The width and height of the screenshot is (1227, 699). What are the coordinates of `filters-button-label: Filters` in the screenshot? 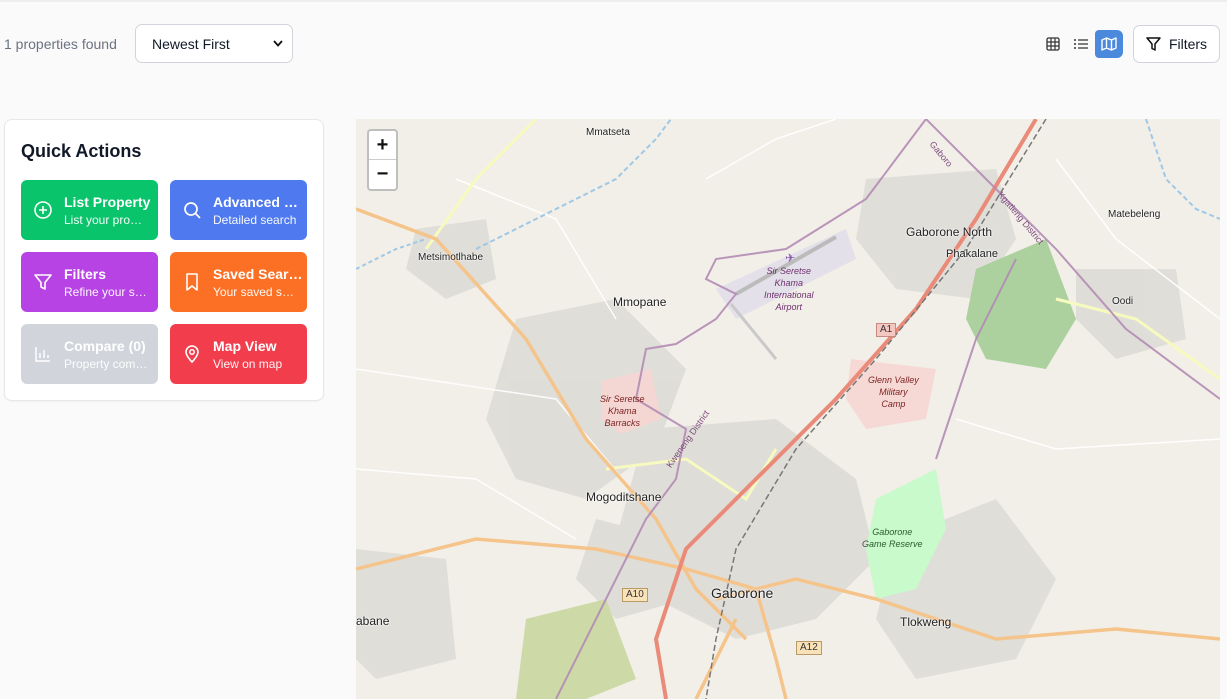 It's located at (1188, 44).